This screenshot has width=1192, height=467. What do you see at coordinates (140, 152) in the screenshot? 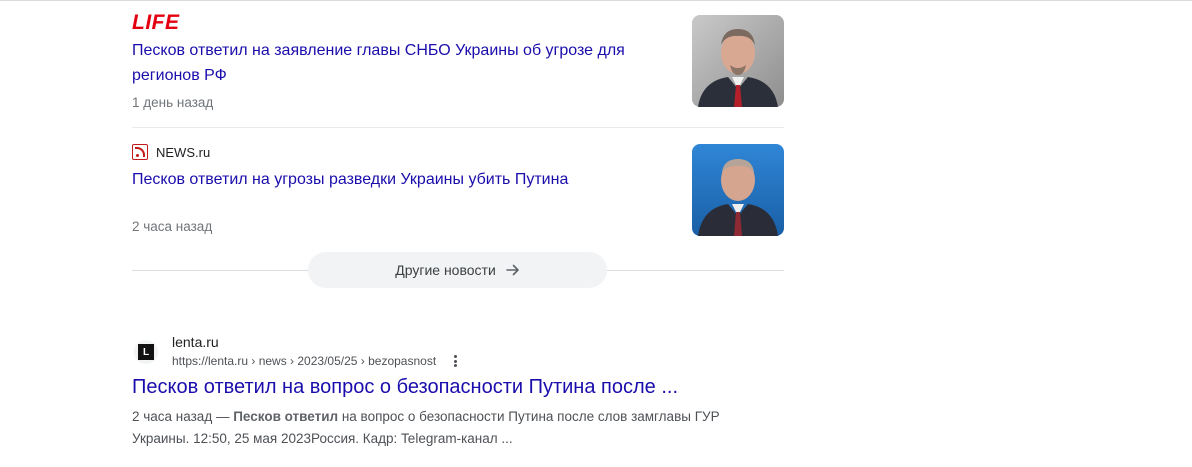
I see `rss-feed-icon` at bounding box center [140, 152].